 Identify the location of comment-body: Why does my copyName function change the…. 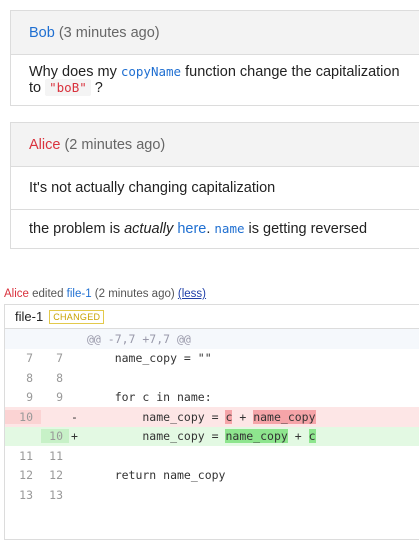
(215, 80).